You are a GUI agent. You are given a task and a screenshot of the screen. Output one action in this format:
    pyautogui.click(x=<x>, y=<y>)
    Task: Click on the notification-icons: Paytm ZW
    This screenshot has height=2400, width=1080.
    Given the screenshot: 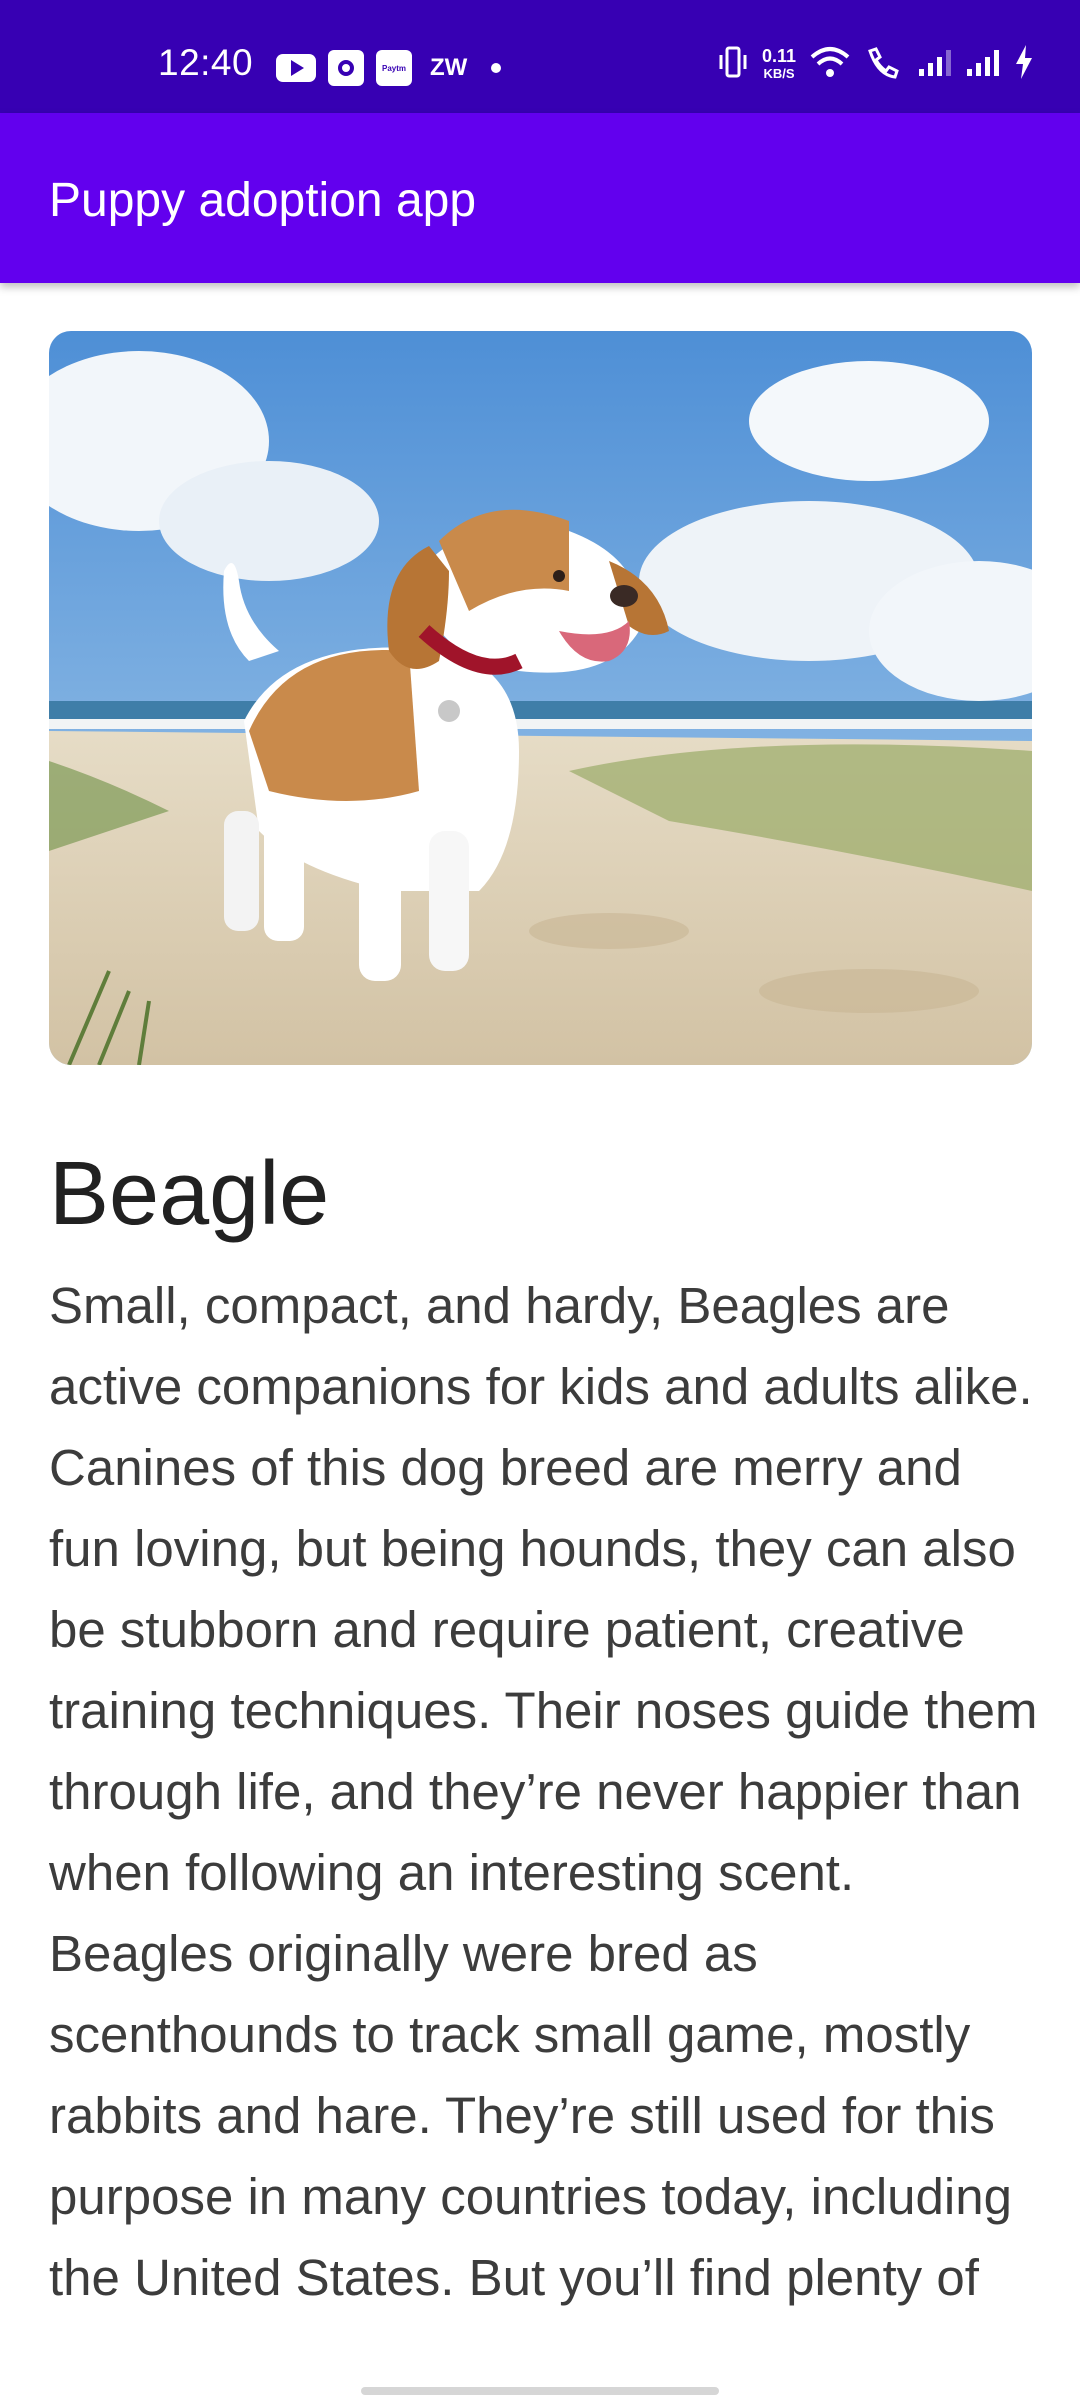 What is the action you would take?
    pyautogui.click(x=389, y=68)
    